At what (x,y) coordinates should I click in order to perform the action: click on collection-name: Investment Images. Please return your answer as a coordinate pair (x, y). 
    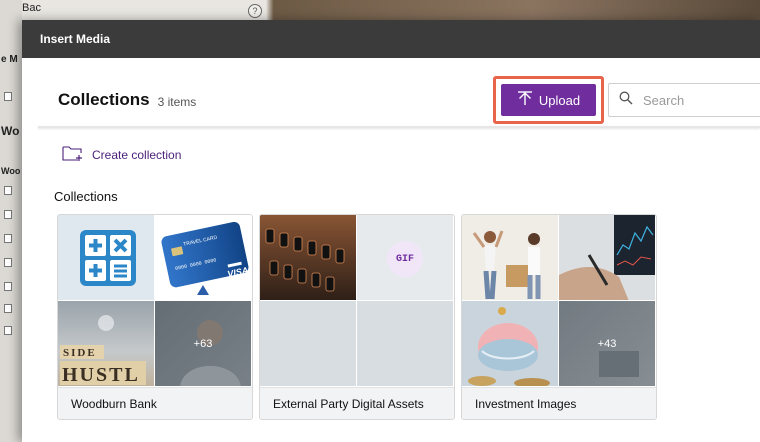
    Looking at the image, I should click on (559, 403).